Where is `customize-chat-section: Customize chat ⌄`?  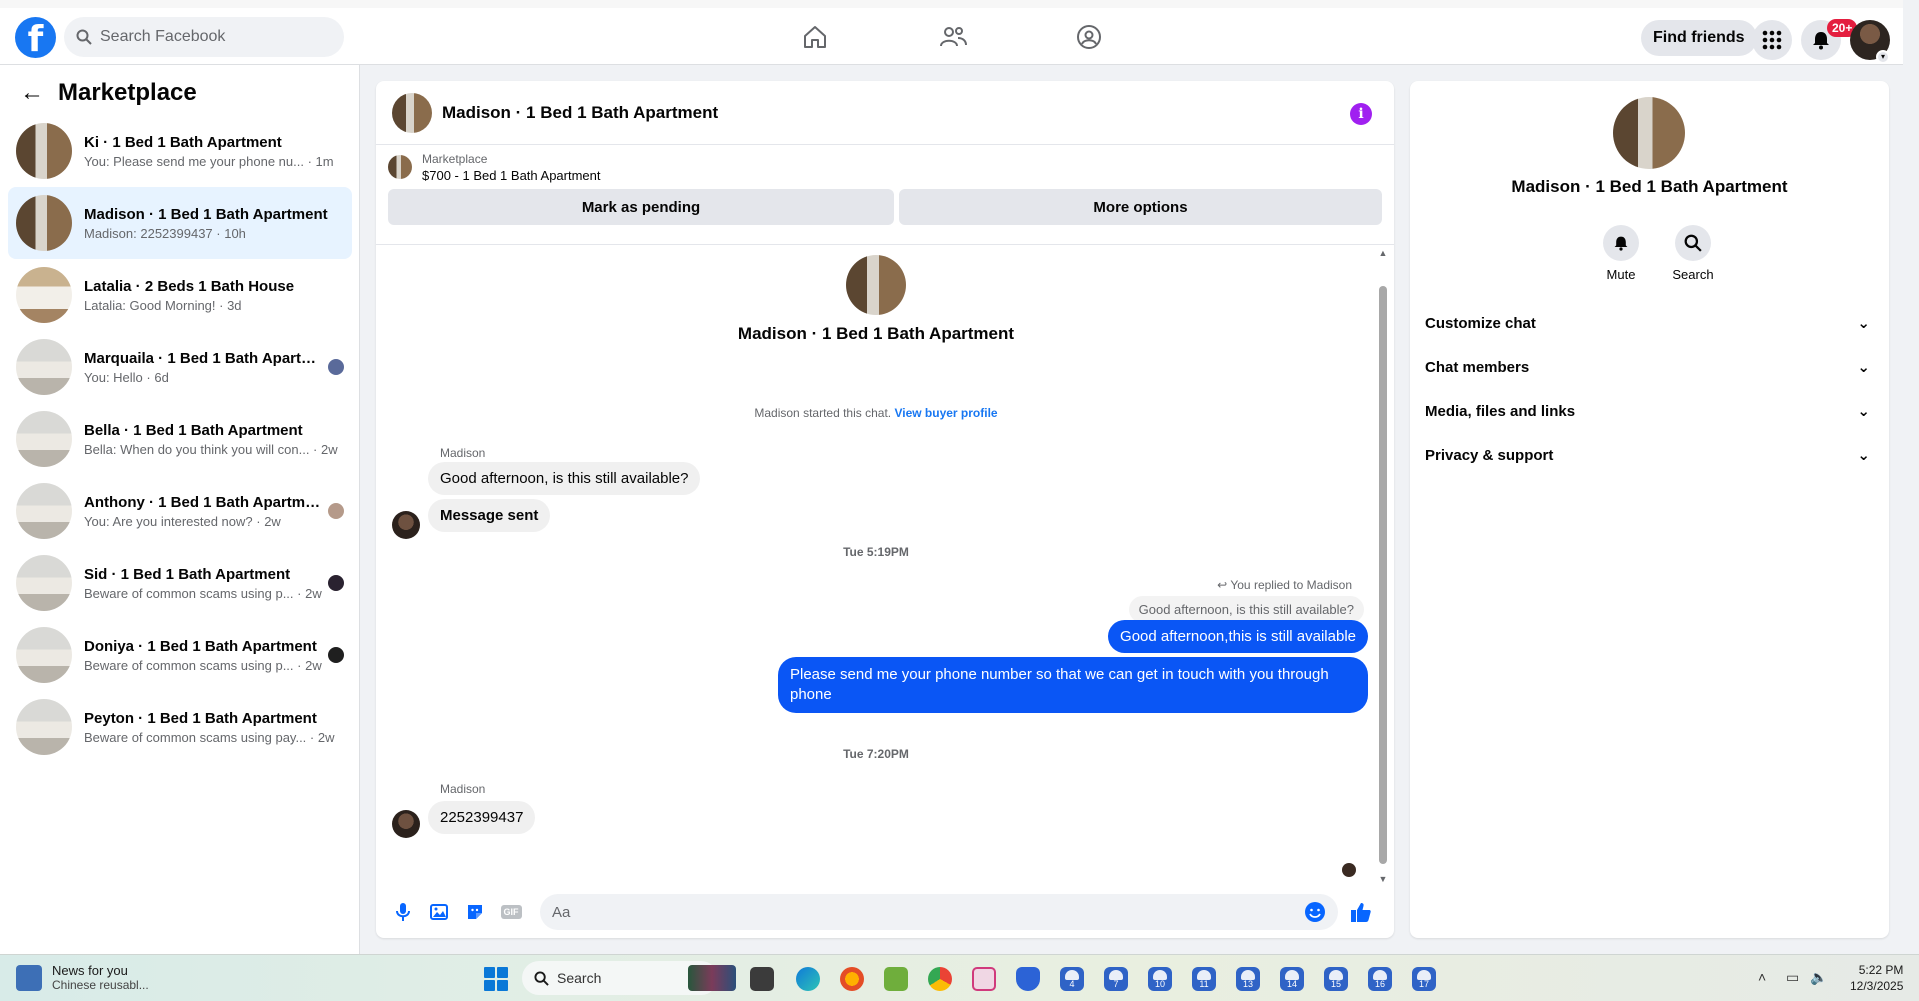 customize-chat-section: Customize chat ⌄ is located at coordinates (1649, 323).